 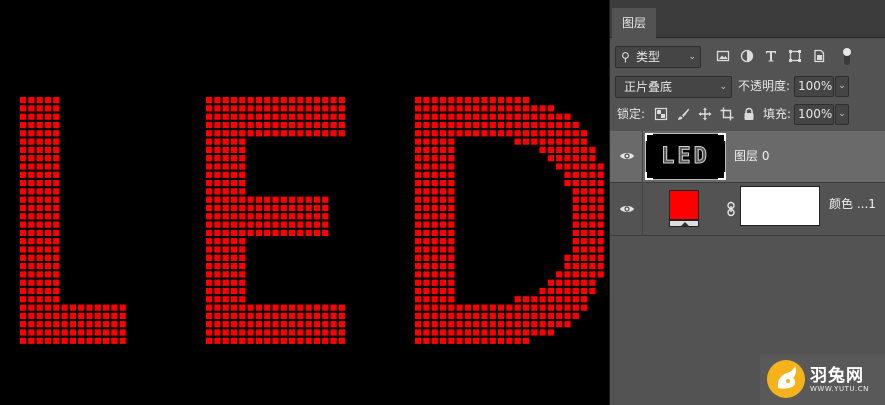 I want to click on lock-transparent-pixels-icon, so click(x=661, y=114).